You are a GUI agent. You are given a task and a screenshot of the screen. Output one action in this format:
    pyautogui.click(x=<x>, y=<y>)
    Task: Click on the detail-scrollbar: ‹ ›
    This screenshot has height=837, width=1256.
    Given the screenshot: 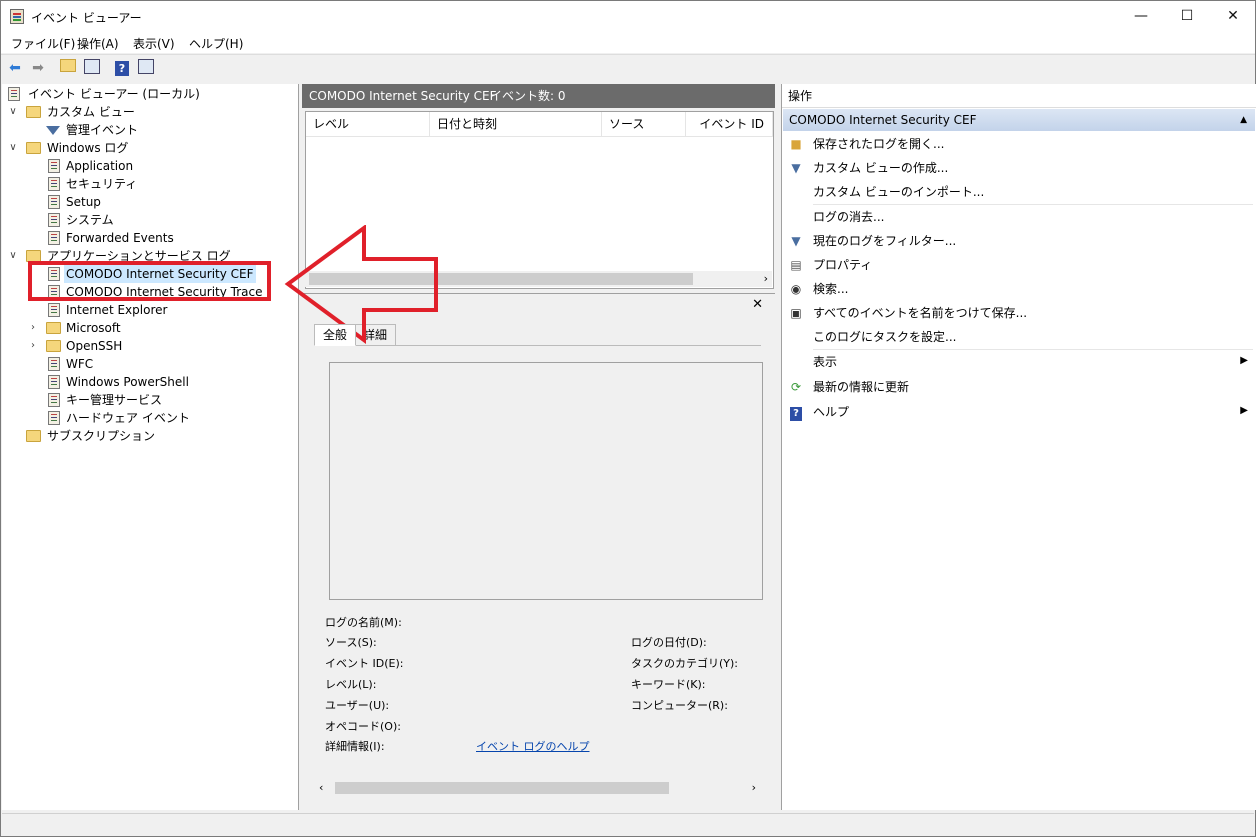 What is the action you would take?
    pyautogui.click(x=538, y=788)
    